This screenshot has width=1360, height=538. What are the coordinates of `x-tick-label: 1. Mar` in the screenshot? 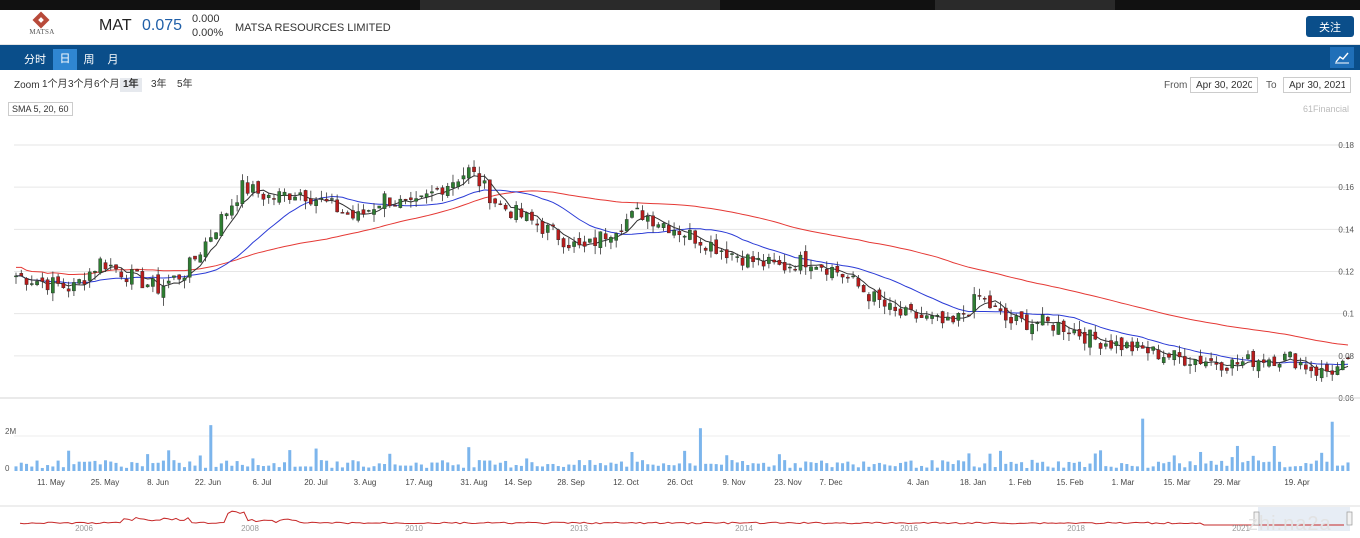 It's located at (1123, 482).